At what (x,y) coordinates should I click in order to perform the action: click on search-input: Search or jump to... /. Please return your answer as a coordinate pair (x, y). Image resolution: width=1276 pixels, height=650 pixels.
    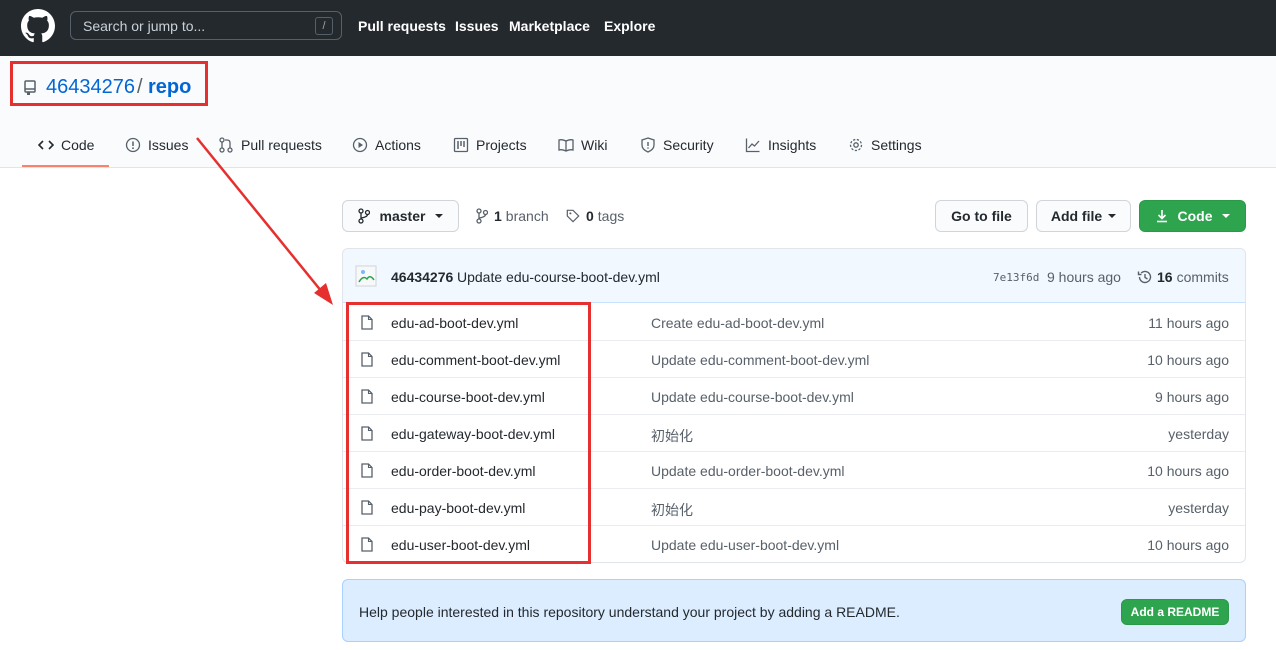
    Looking at the image, I should click on (206, 25).